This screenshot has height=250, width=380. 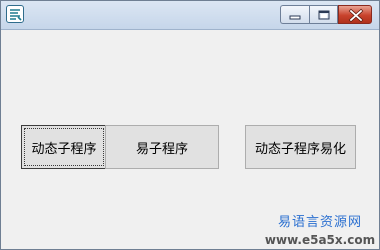 I want to click on easy-subprogram-label: 易子程序, so click(x=161, y=149).